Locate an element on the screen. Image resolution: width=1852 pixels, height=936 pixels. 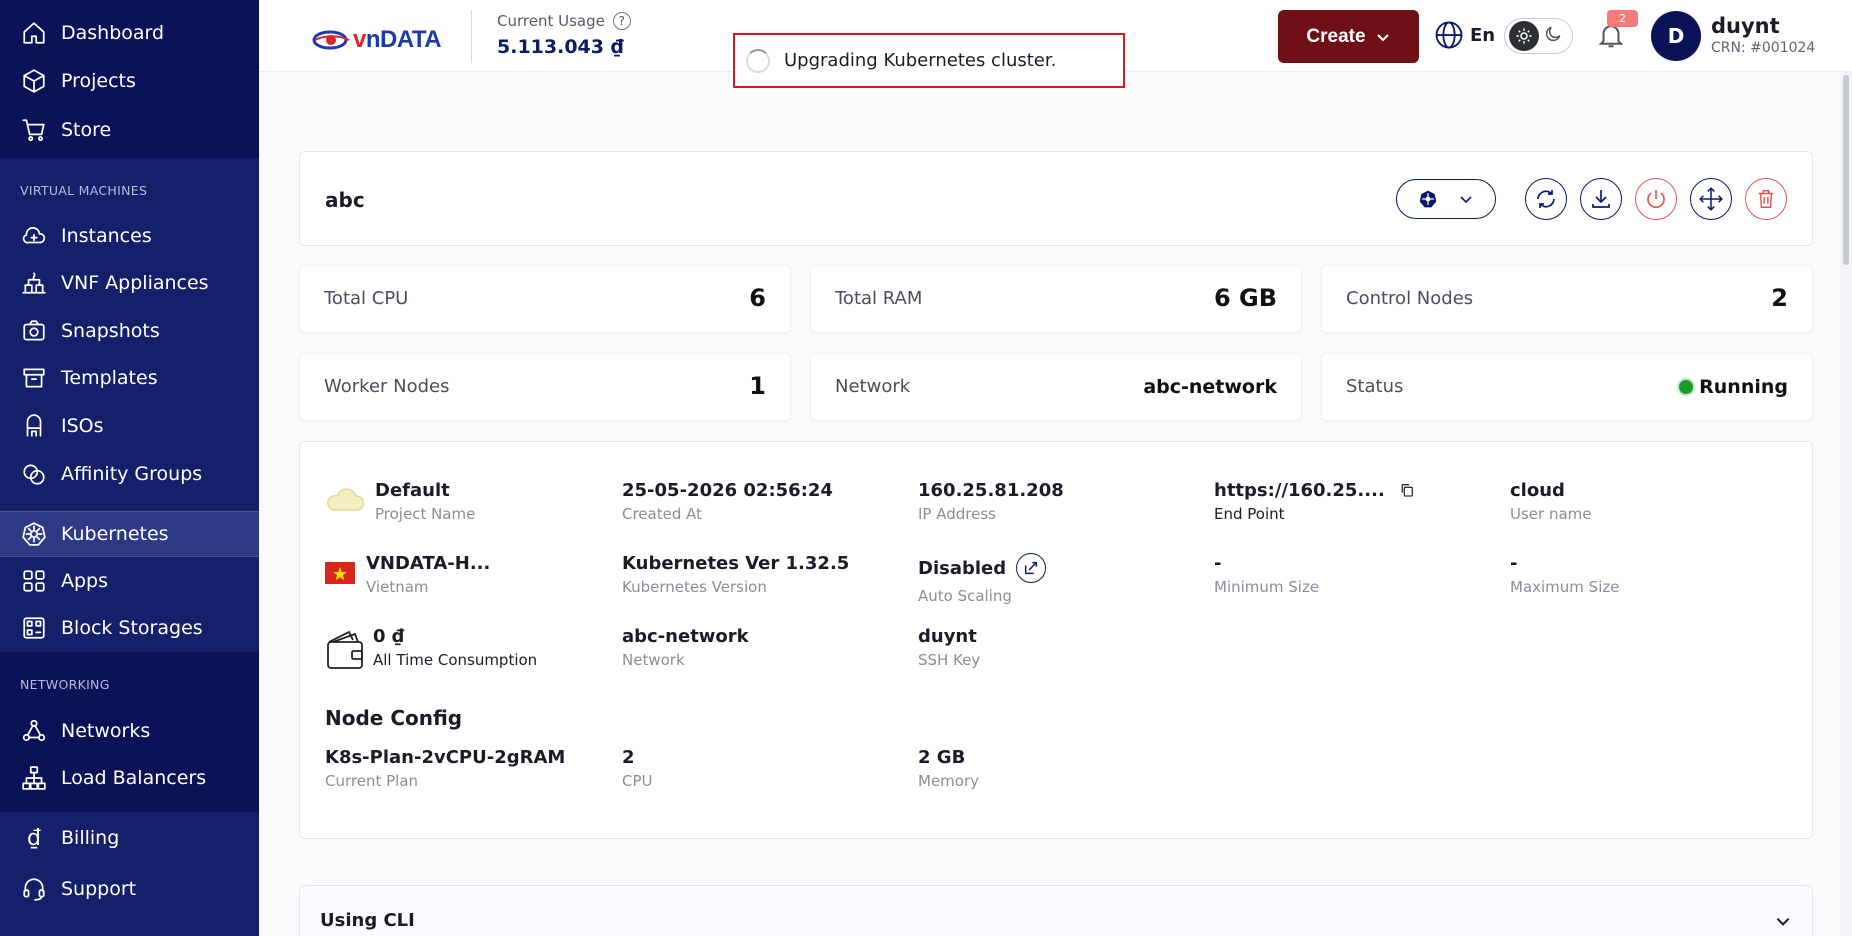
field-ssh-key: duynt SSH Key is located at coordinates (949, 647).